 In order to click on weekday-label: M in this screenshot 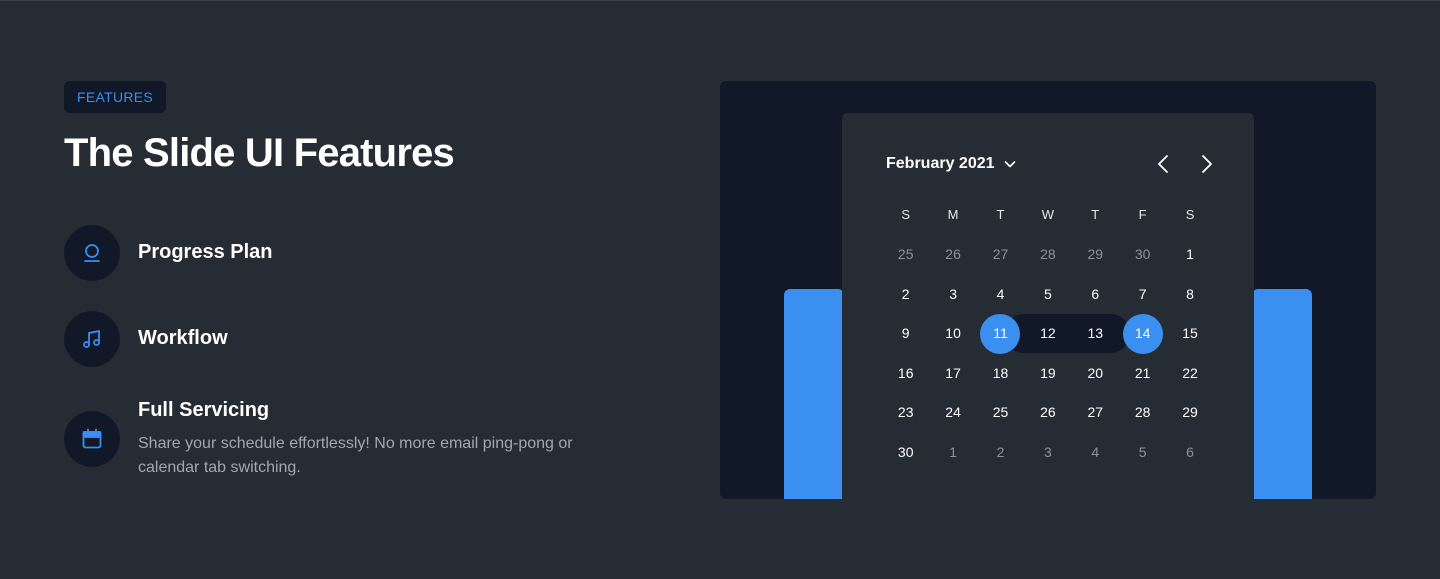, I will do `click(953, 215)`.